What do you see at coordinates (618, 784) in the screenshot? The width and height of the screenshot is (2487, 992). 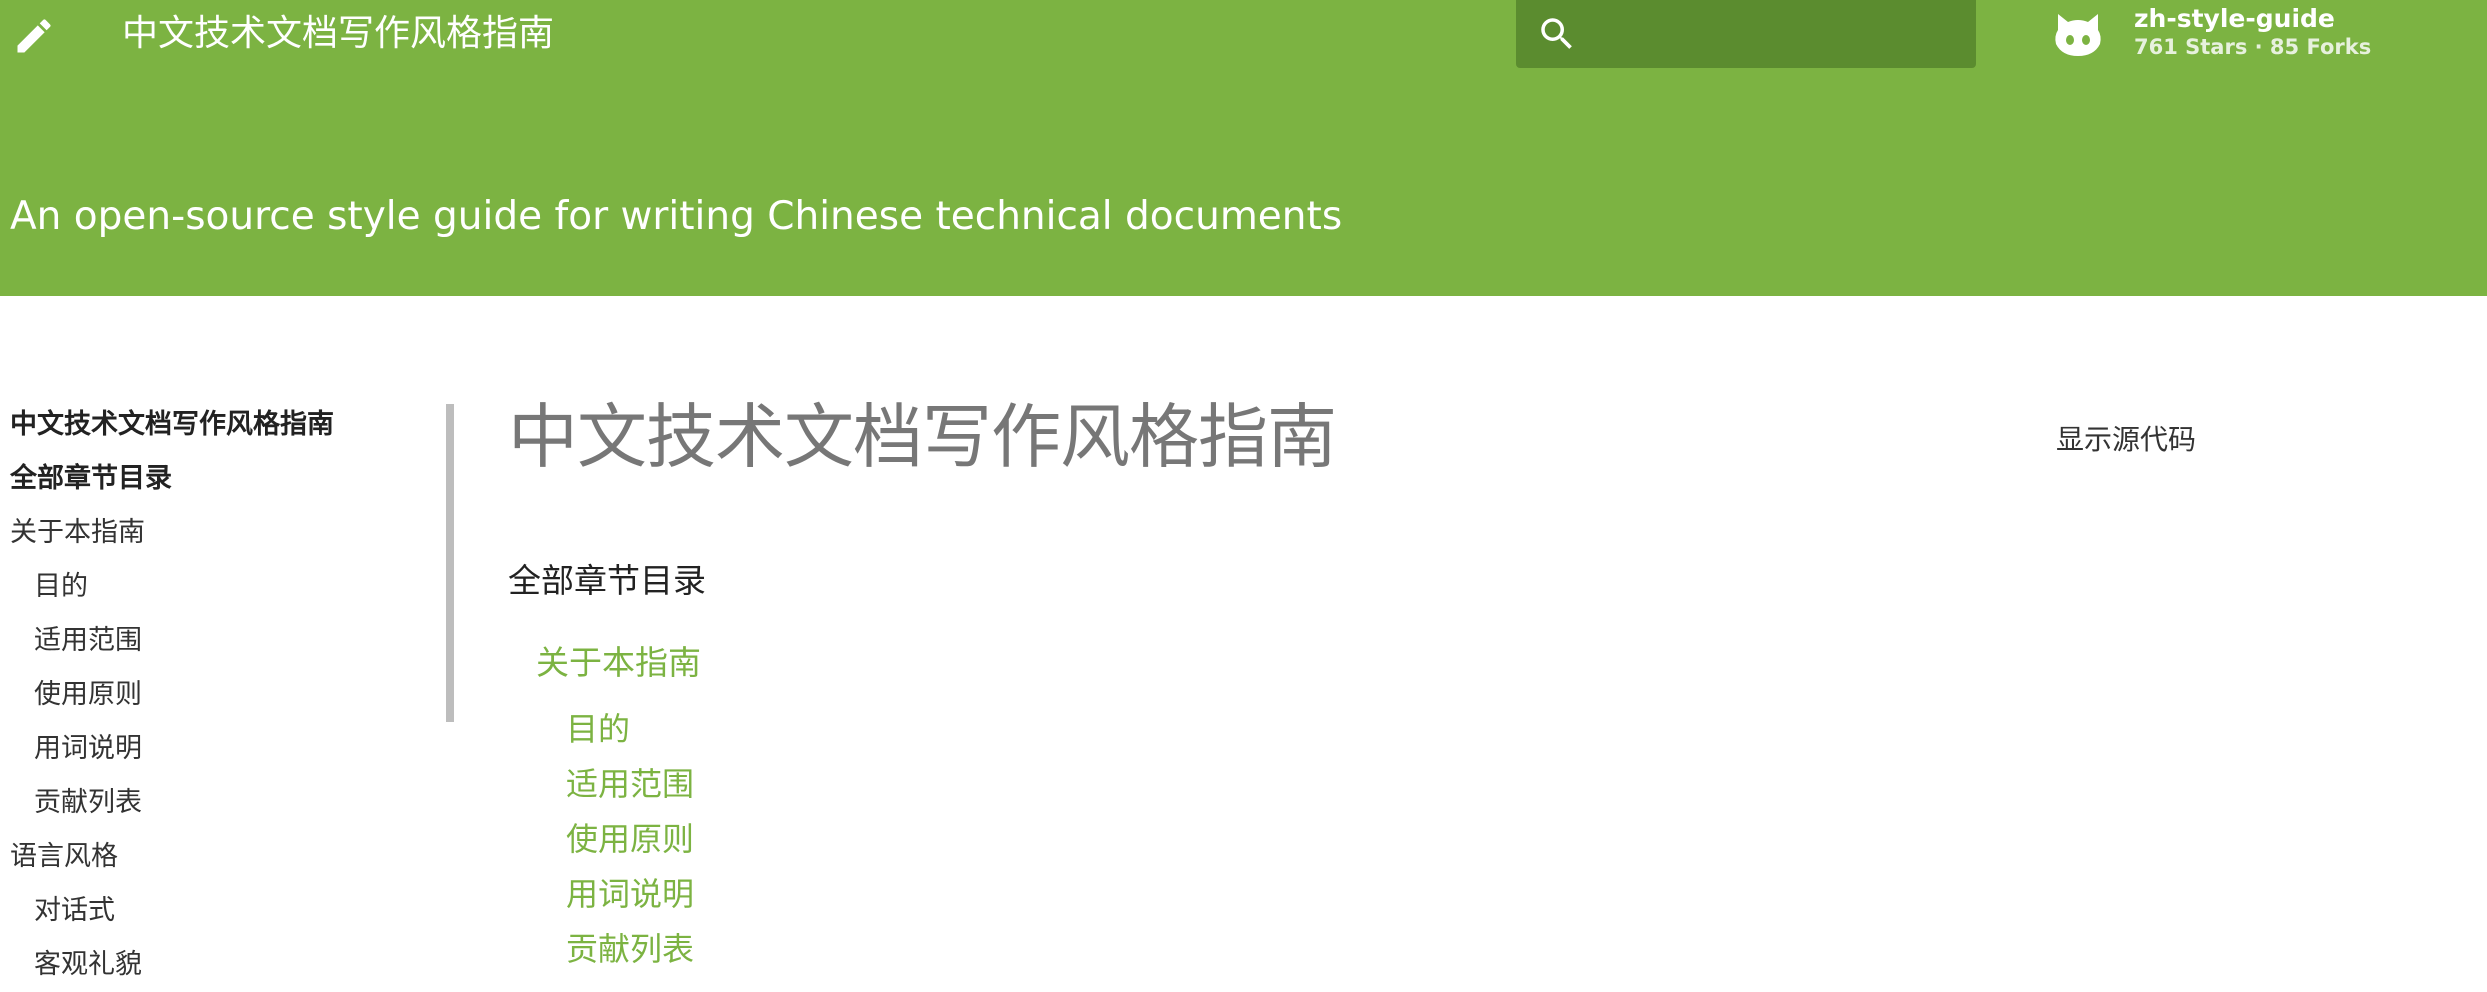 I see `toc-link: 适用范围` at bounding box center [618, 784].